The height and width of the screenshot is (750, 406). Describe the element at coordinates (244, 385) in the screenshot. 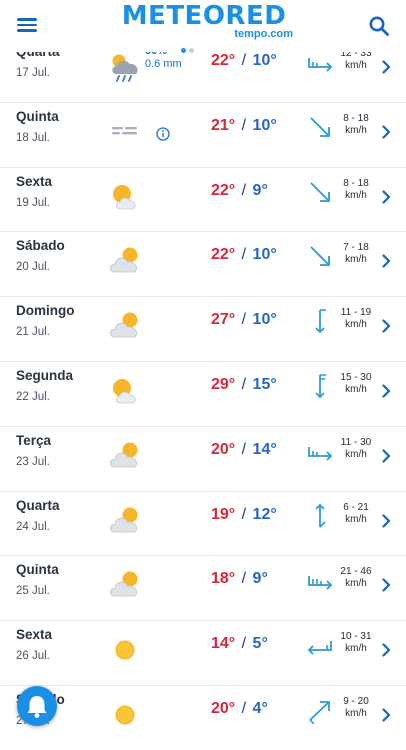

I see `temperature-range: 29° / 15°` at that location.